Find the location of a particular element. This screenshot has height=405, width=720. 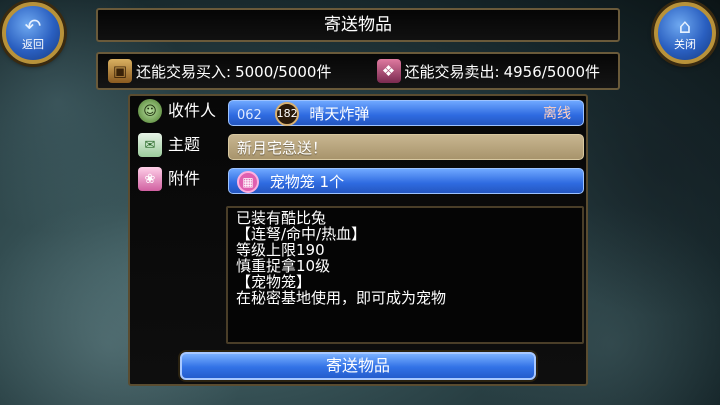

buy-quota-label: 还能交易买入: is located at coordinates (184, 71).